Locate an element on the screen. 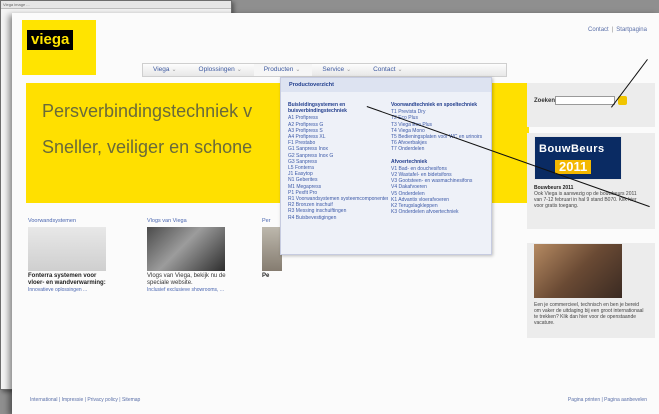  column-heading: Pe is located at coordinates (272, 276).